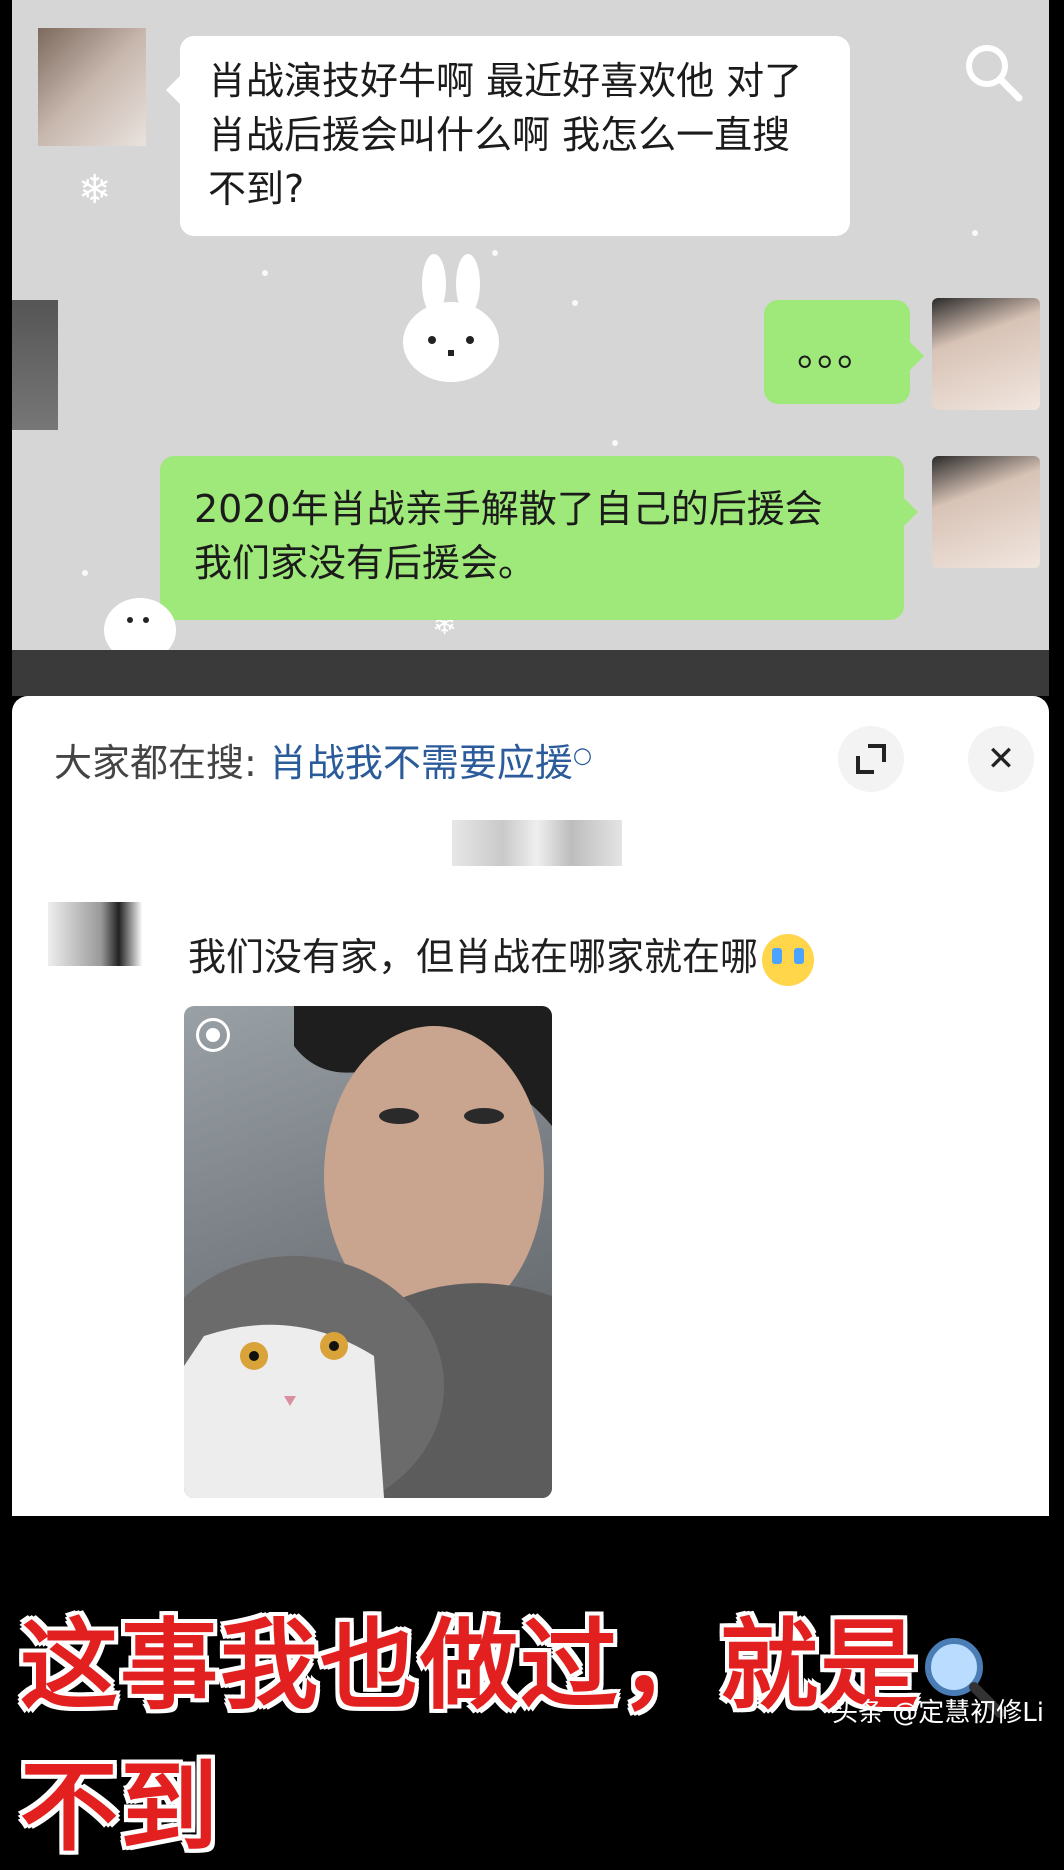 This screenshot has width=1064, height=1870. I want to click on live-photo-icon, so click(213, 1035).